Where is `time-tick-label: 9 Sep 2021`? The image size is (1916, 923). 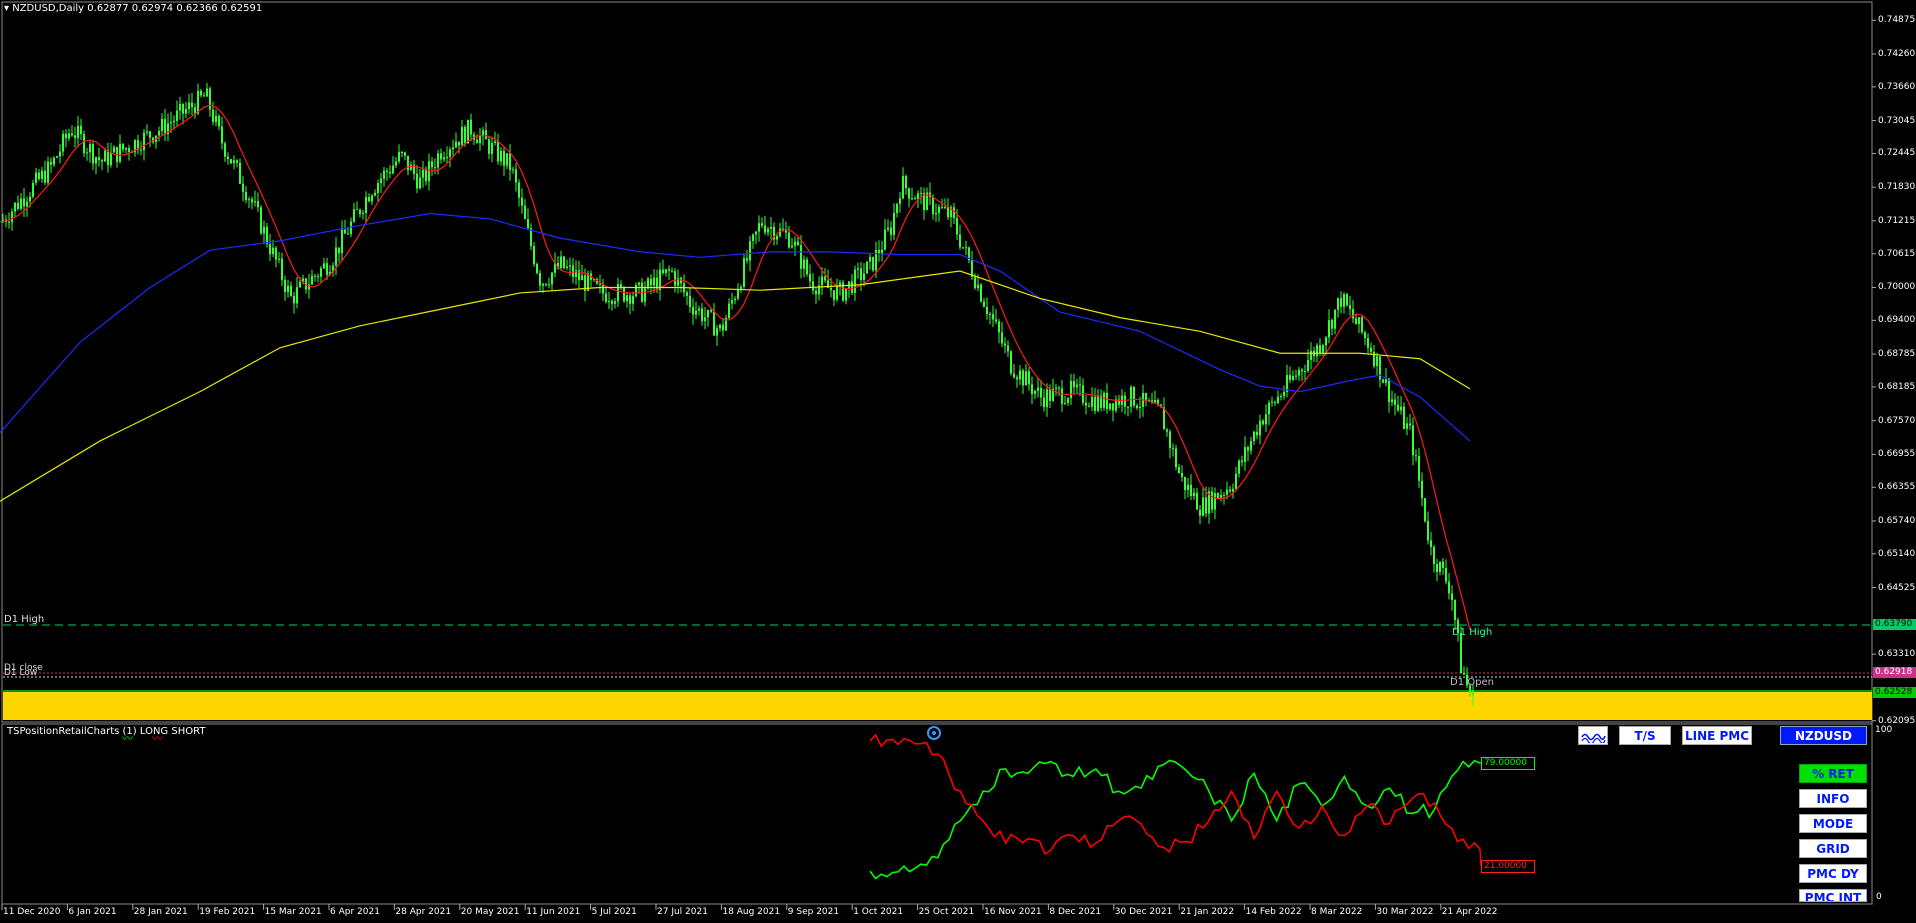 time-tick-label: 9 Sep 2021 is located at coordinates (813, 912).